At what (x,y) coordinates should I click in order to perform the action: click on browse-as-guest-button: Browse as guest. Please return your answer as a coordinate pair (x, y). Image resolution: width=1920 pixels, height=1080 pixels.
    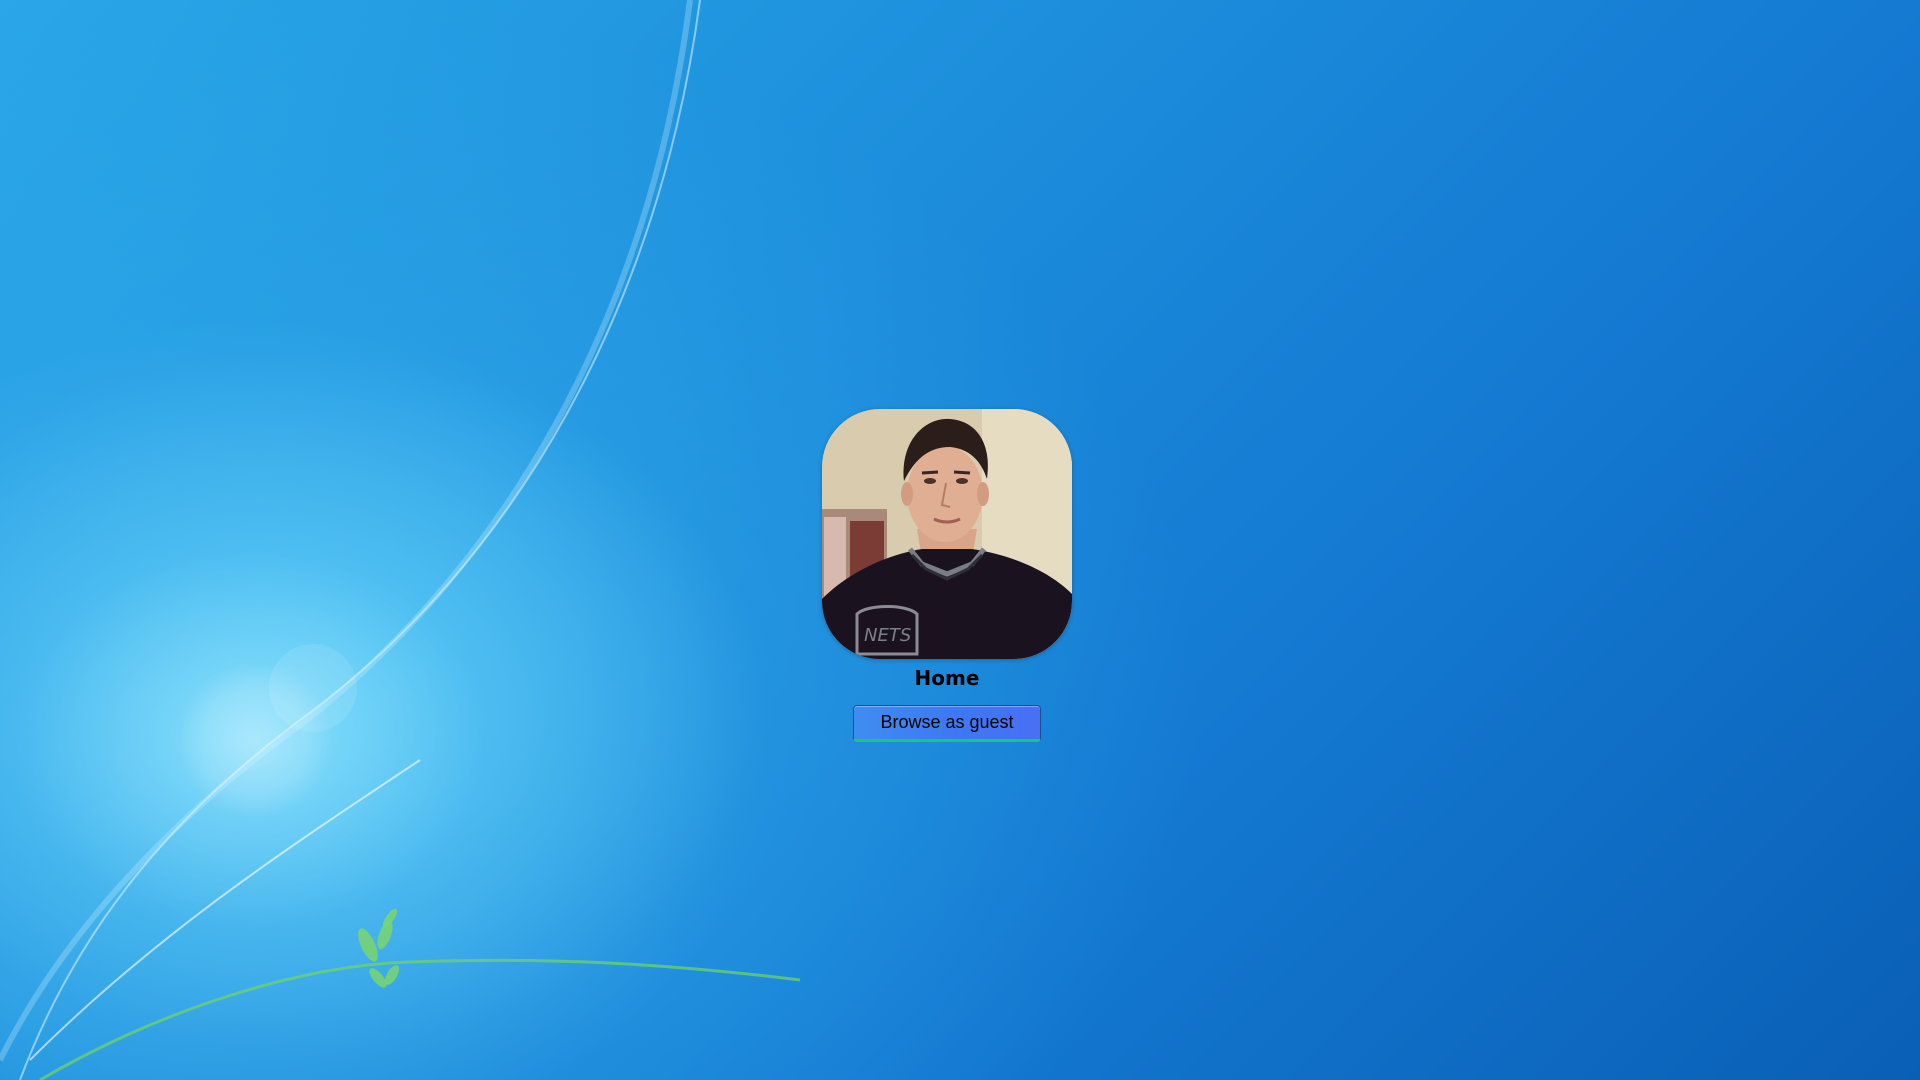
    Looking at the image, I should click on (947, 723).